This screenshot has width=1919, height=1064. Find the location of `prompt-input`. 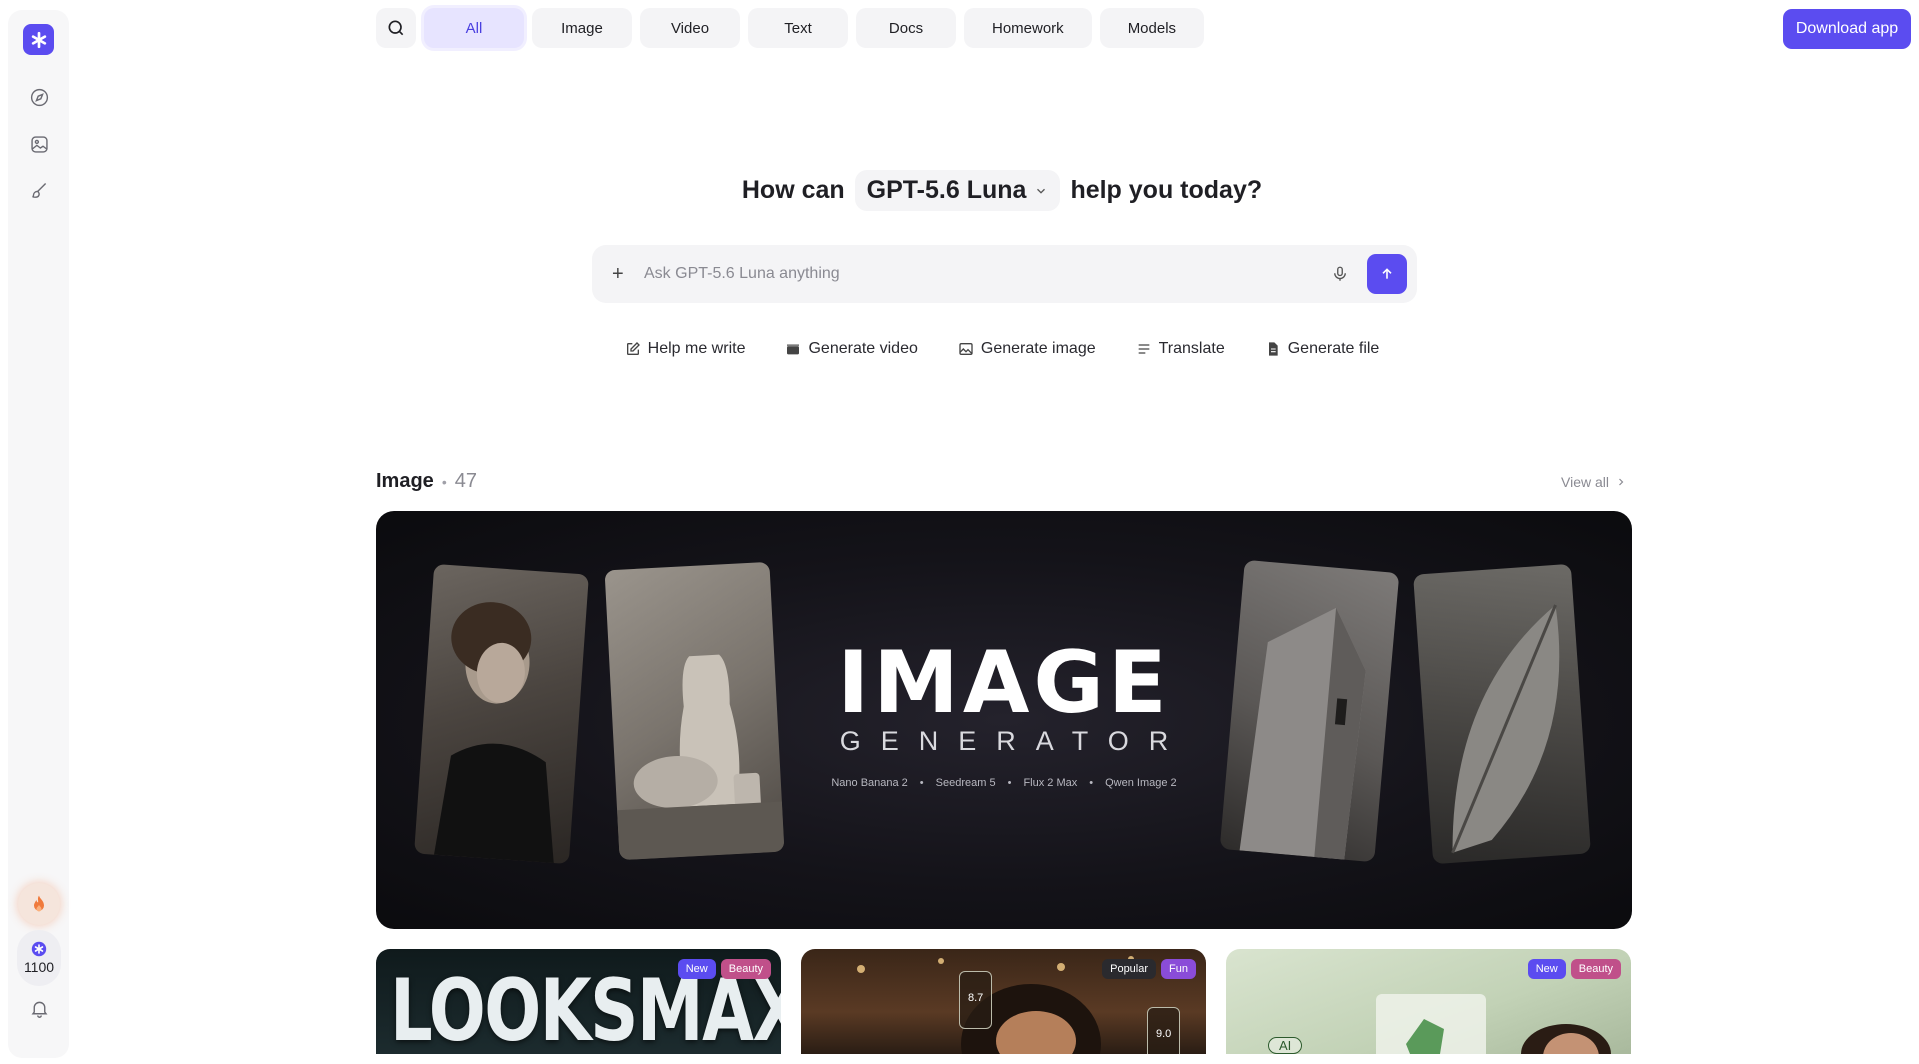

prompt-input is located at coordinates (984, 274).